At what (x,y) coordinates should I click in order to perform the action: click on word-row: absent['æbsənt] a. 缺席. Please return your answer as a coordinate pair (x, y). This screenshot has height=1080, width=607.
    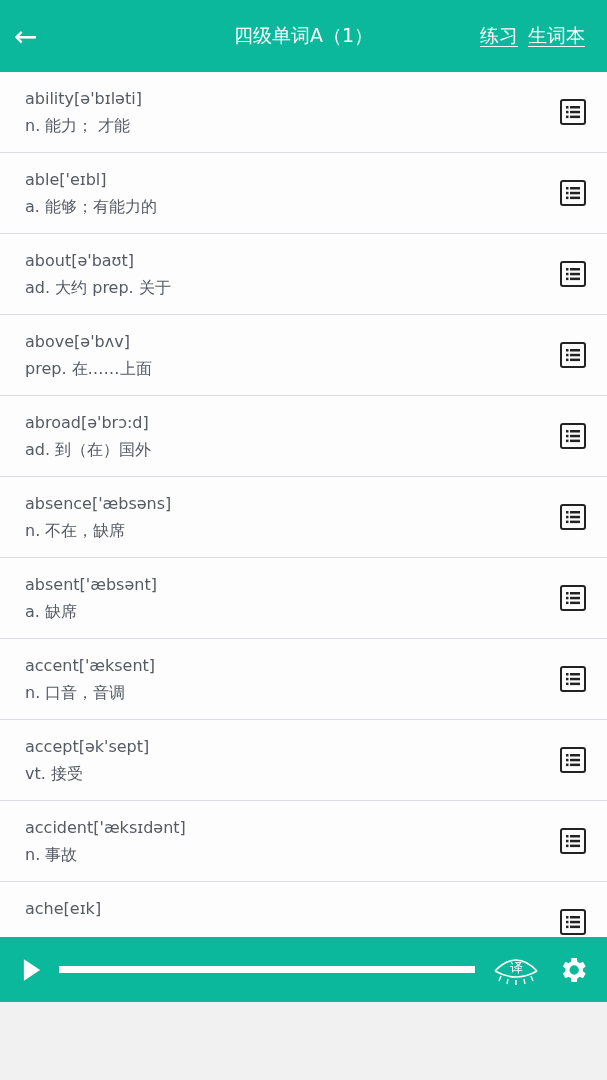
    Looking at the image, I should click on (303, 598).